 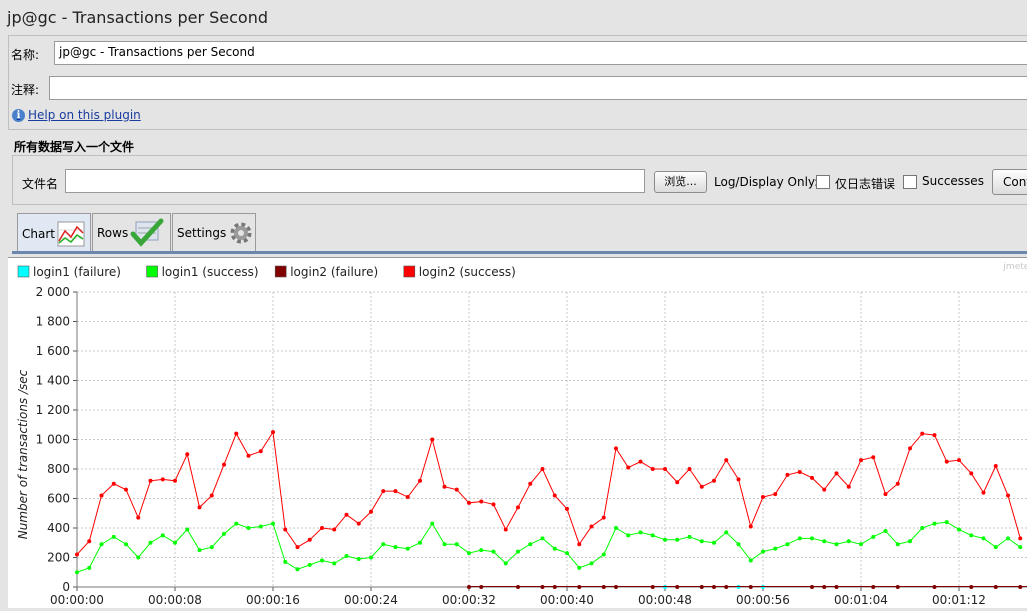 What do you see at coordinates (1009, 182) in the screenshot?
I see `configure-button: Conf` at bounding box center [1009, 182].